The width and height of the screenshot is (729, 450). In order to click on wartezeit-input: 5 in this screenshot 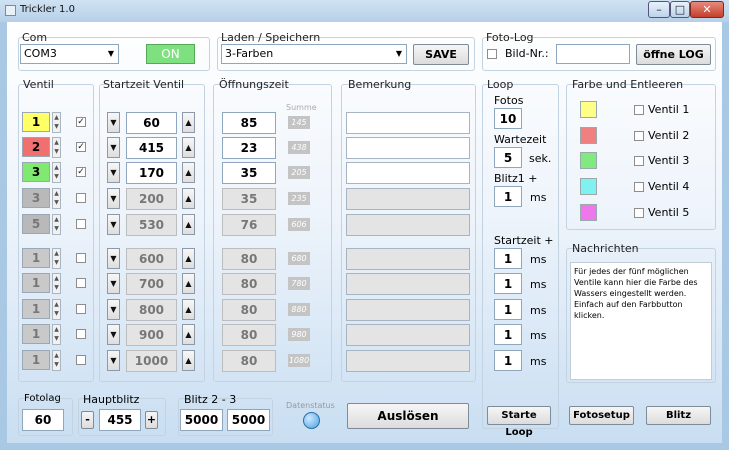, I will do `click(508, 157)`.